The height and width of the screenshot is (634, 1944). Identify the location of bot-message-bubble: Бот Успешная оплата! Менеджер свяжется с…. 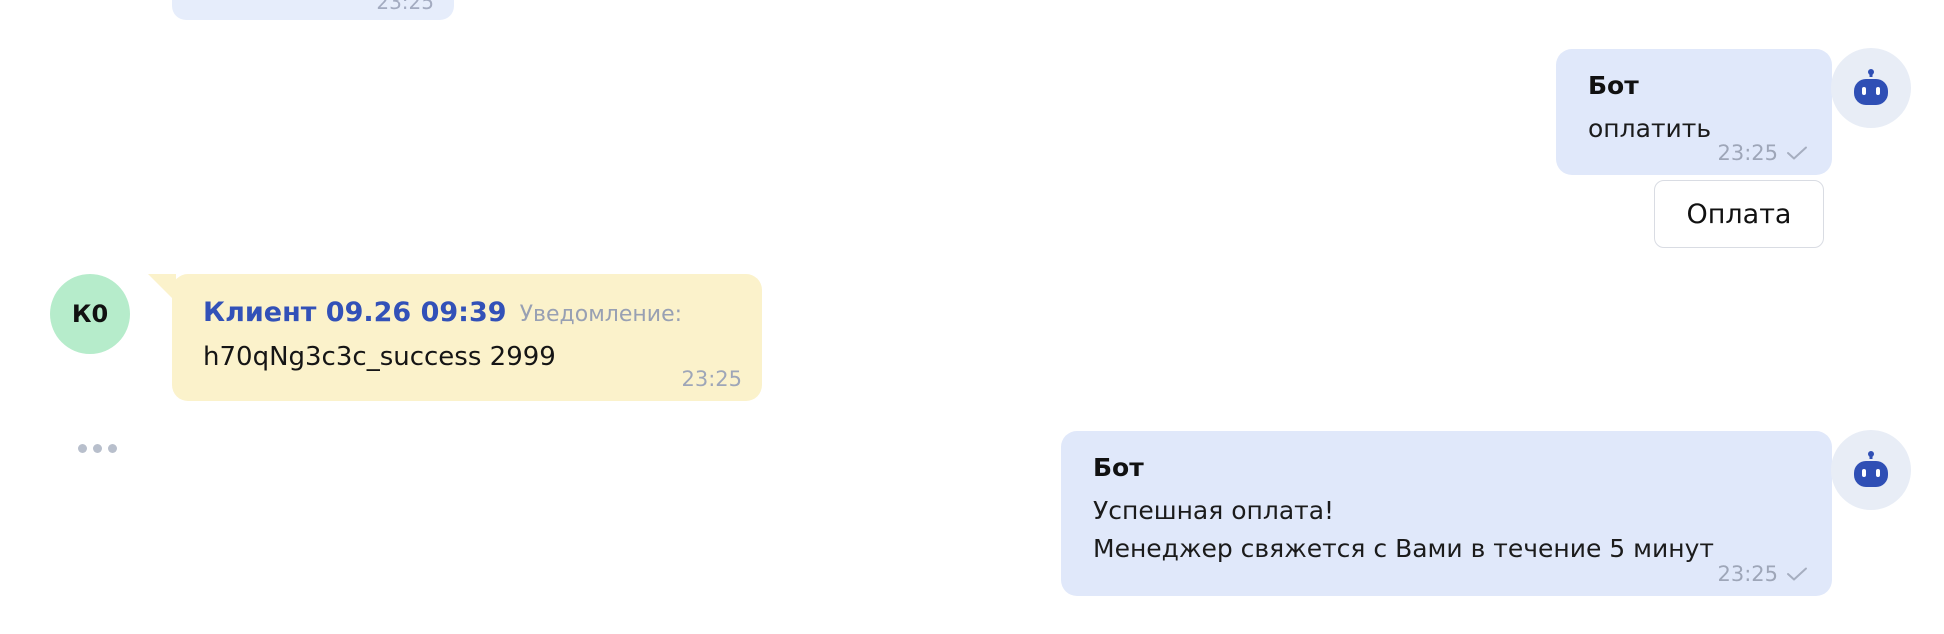
(1446, 513).